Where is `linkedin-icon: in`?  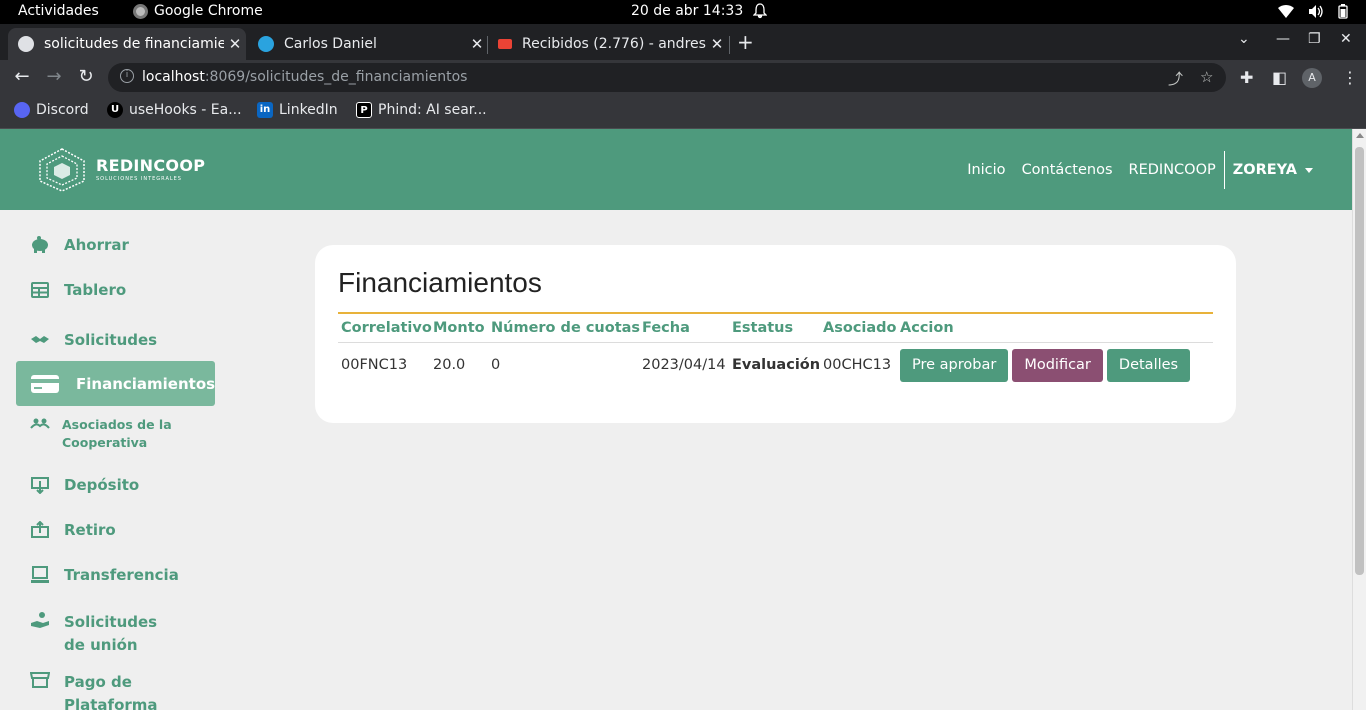 linkedin-icon: in is located at coordinates (265, 110).